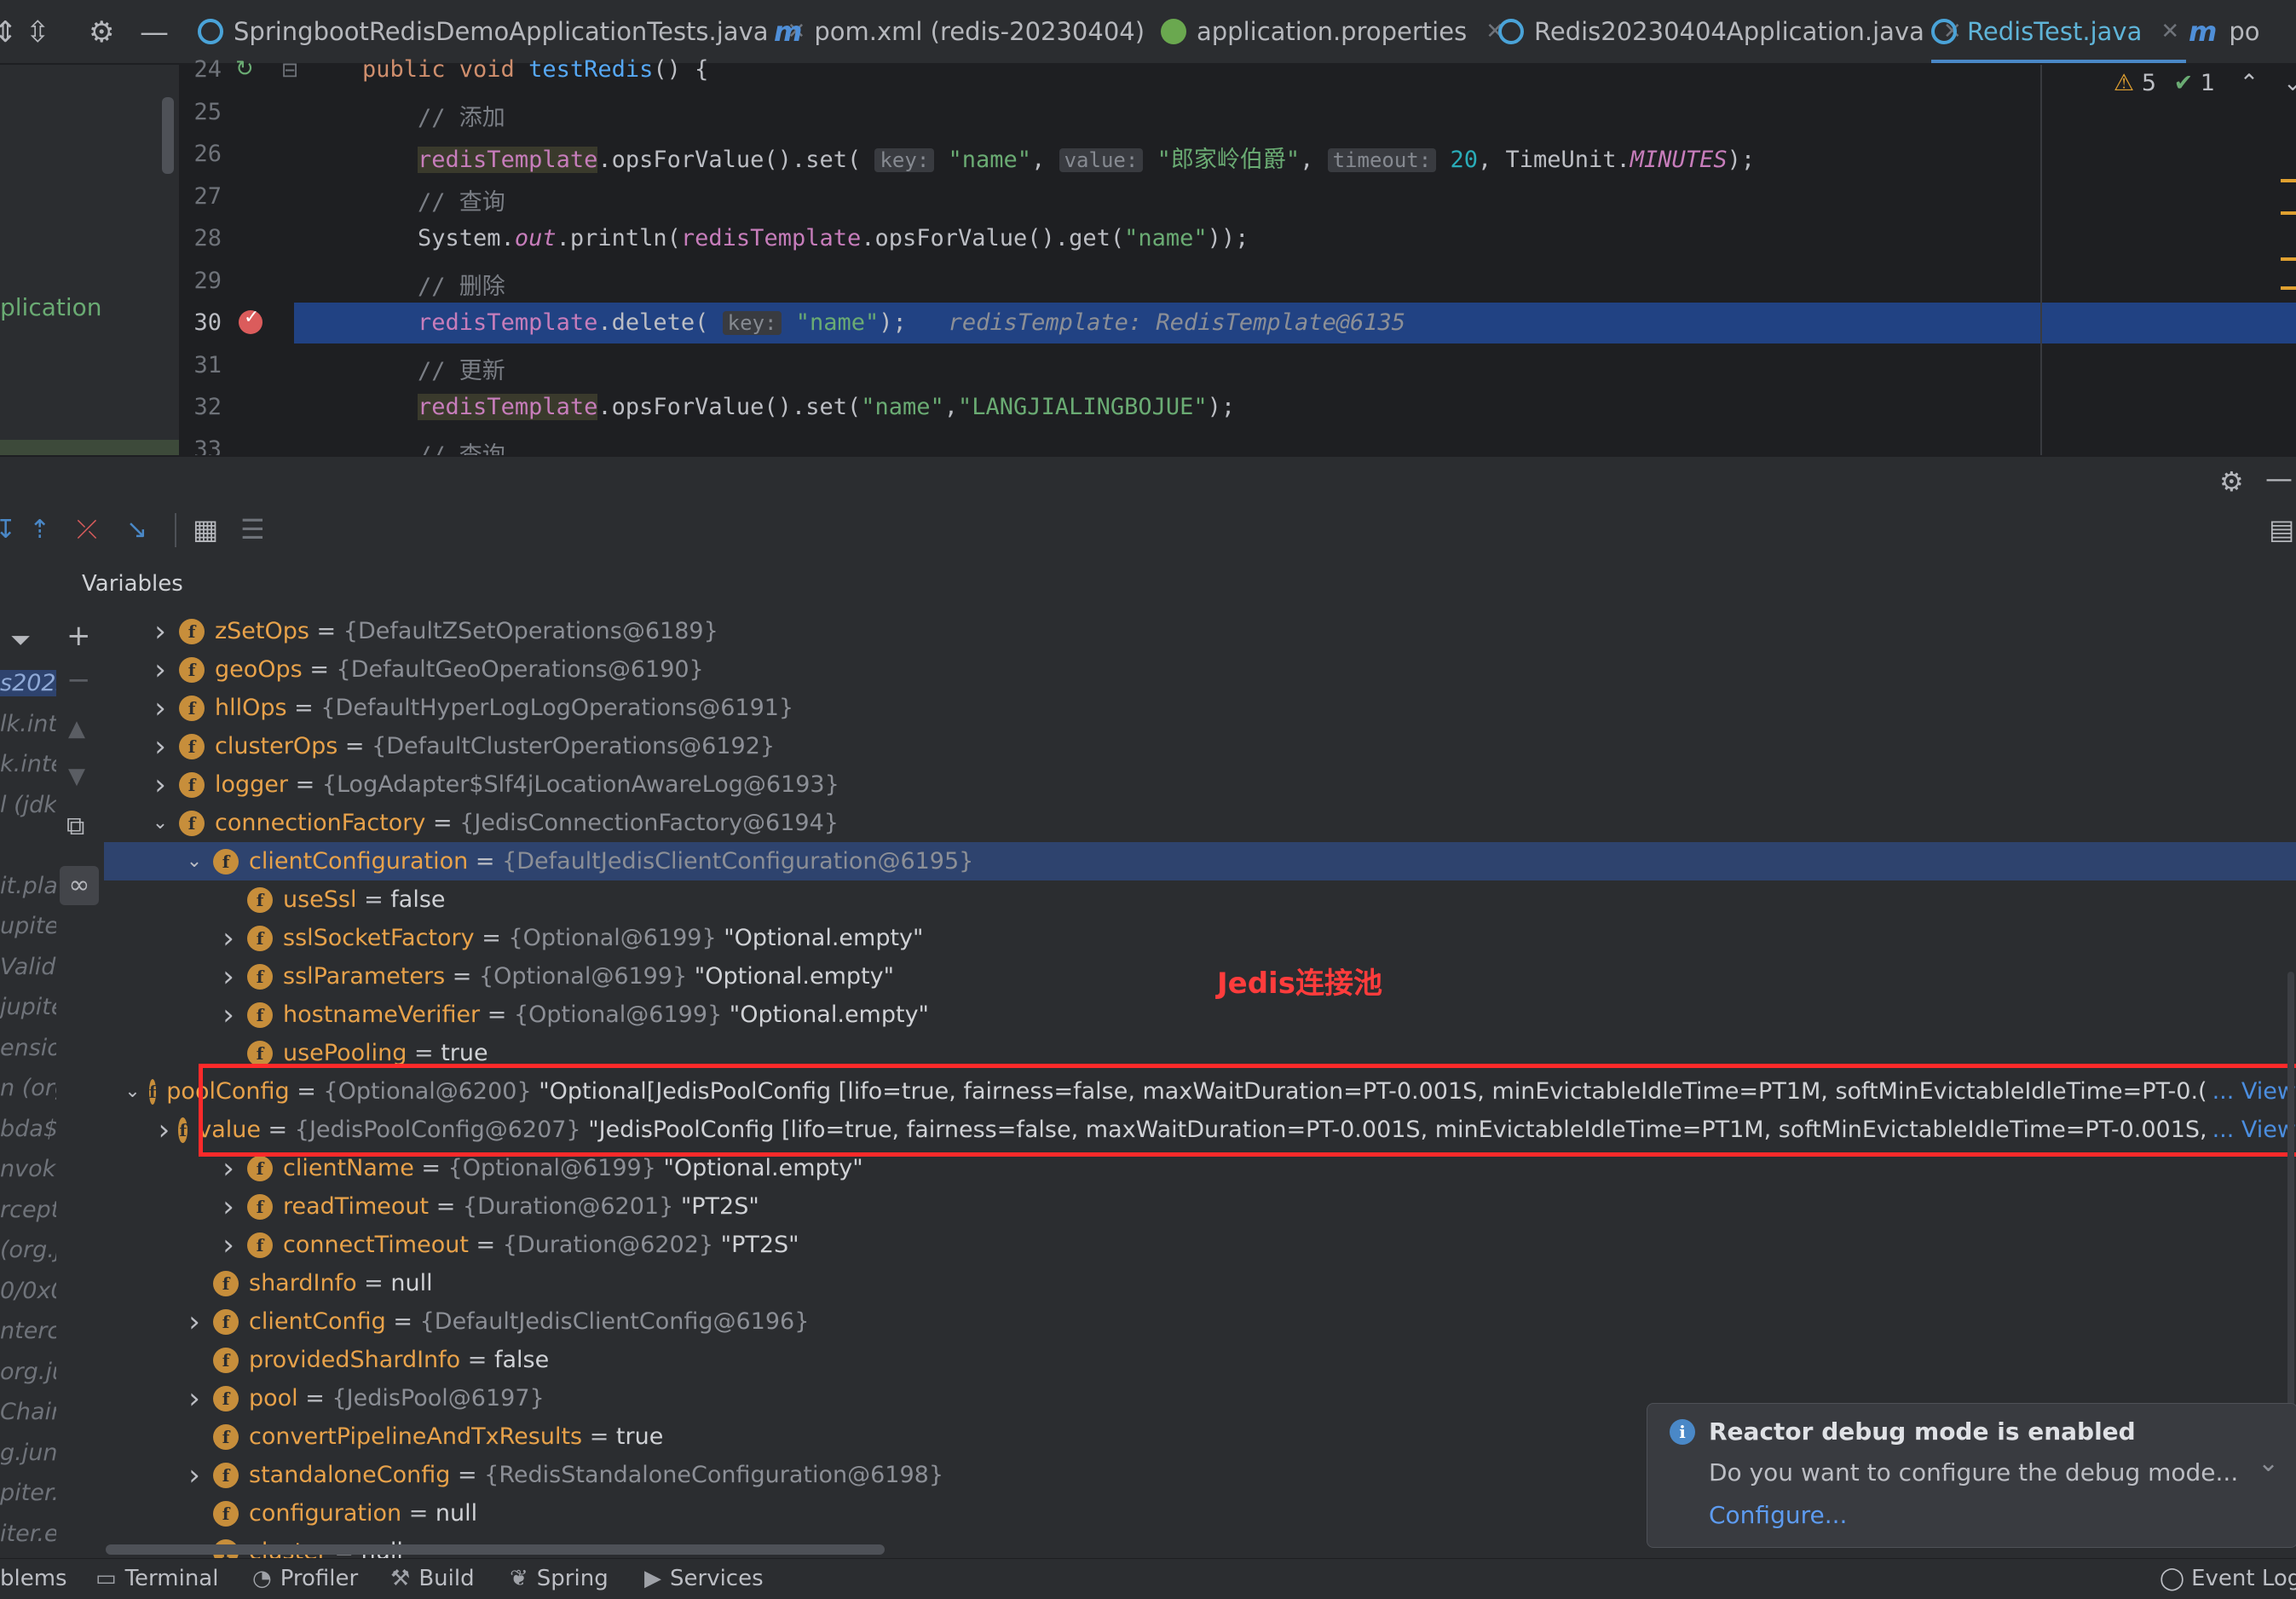 This screenshot has width=2296, height=1599. What do you see at coordinates (156, 1578) in the screenshot?
I see `tool-window-terminal: ▭ Terminal` at bounding box center [156, 1578].